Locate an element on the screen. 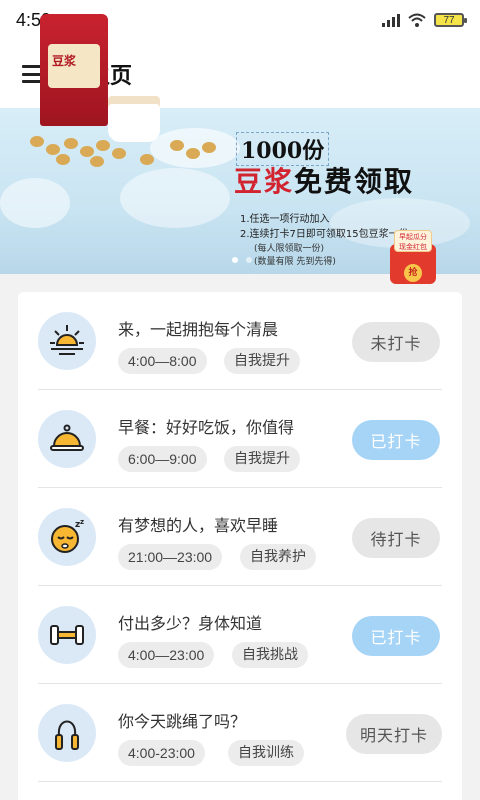 The height and width of the screenshot is (800, 480). task-row: z z 有梦想的人，喜欢早睡 21:00—23:00 自我养护 待打卡 is located at coordinates (240, 537).